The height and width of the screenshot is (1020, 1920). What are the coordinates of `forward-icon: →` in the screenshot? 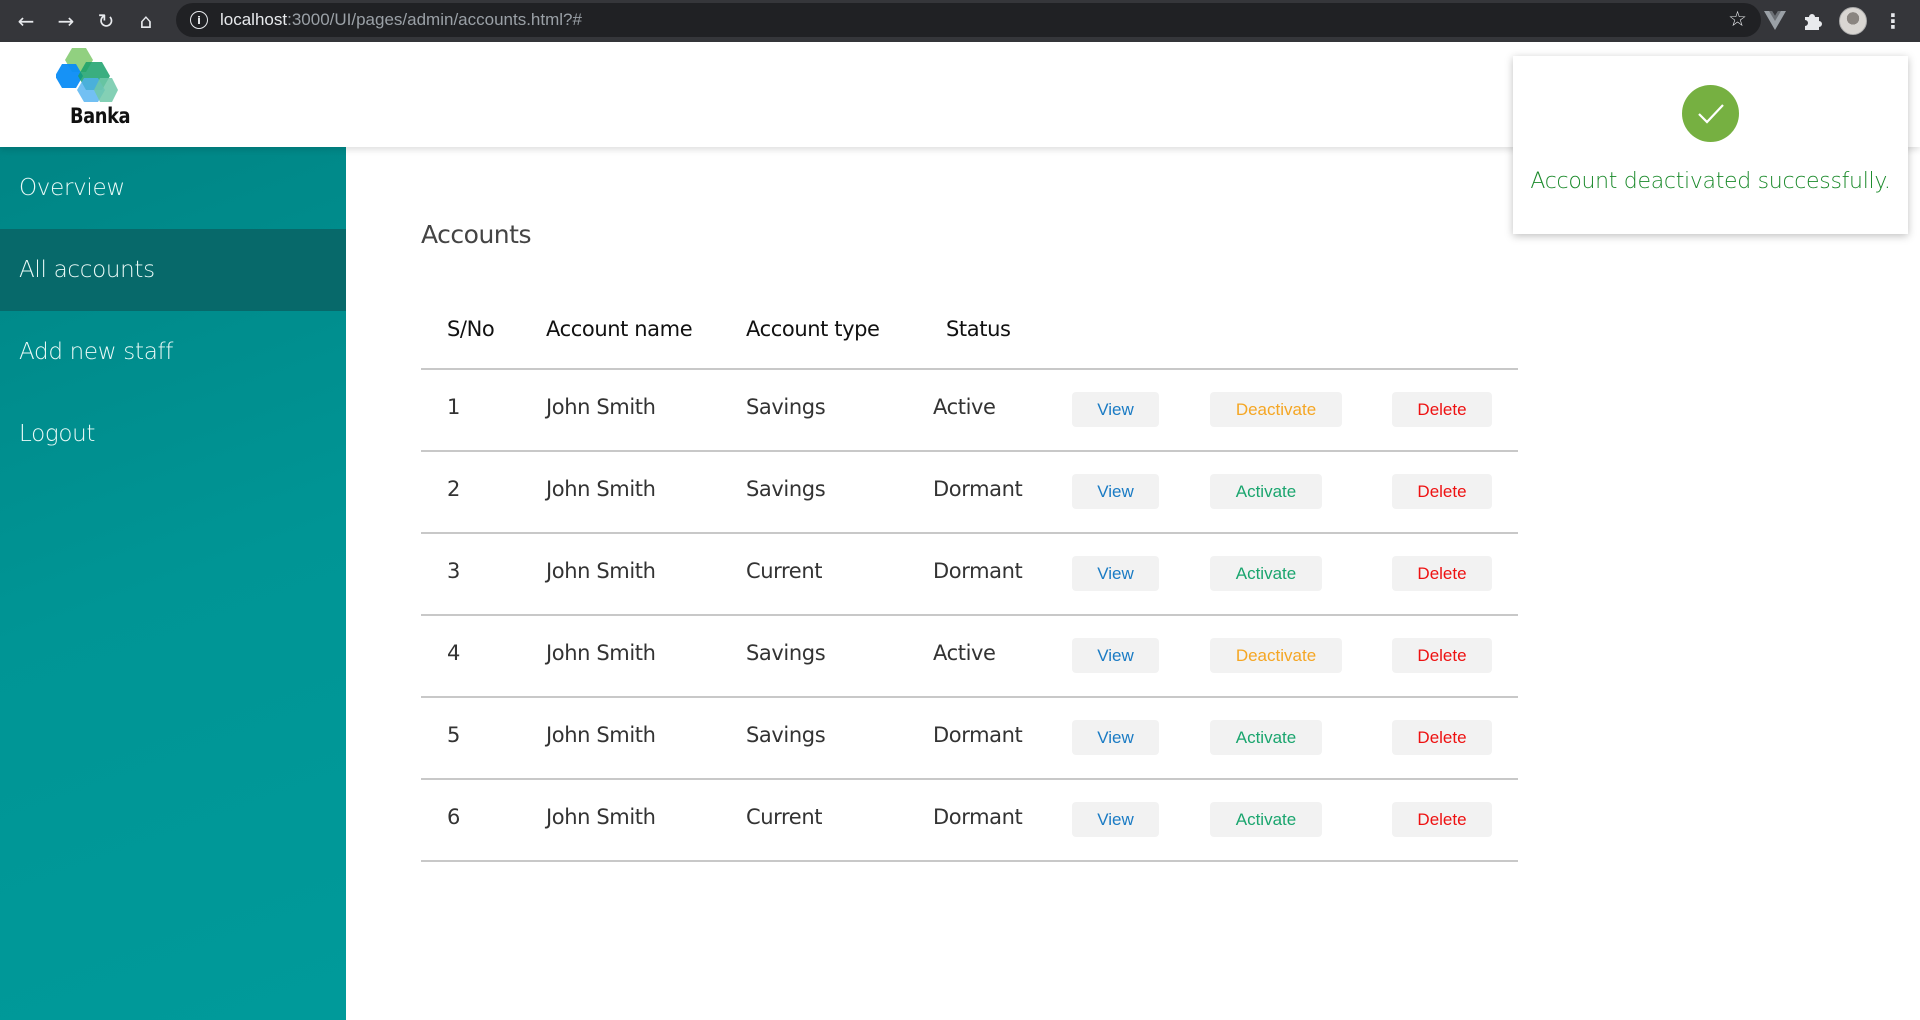 It's located at (66, 21).